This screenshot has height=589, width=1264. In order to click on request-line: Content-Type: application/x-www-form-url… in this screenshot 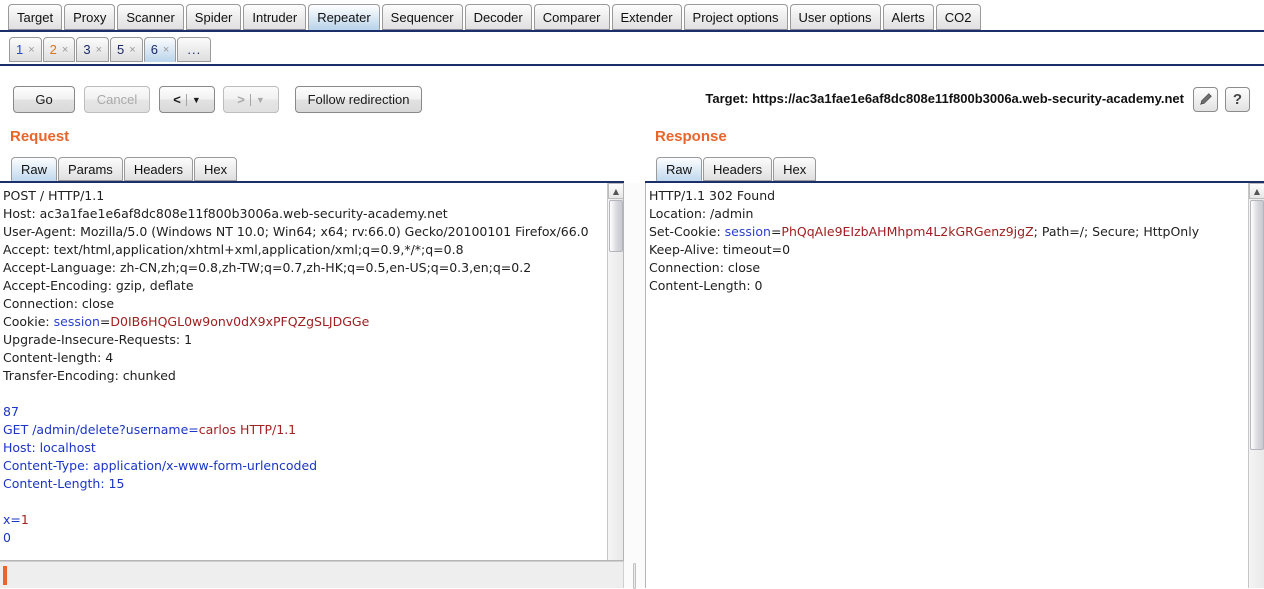, I will do `click(304, 466)`.